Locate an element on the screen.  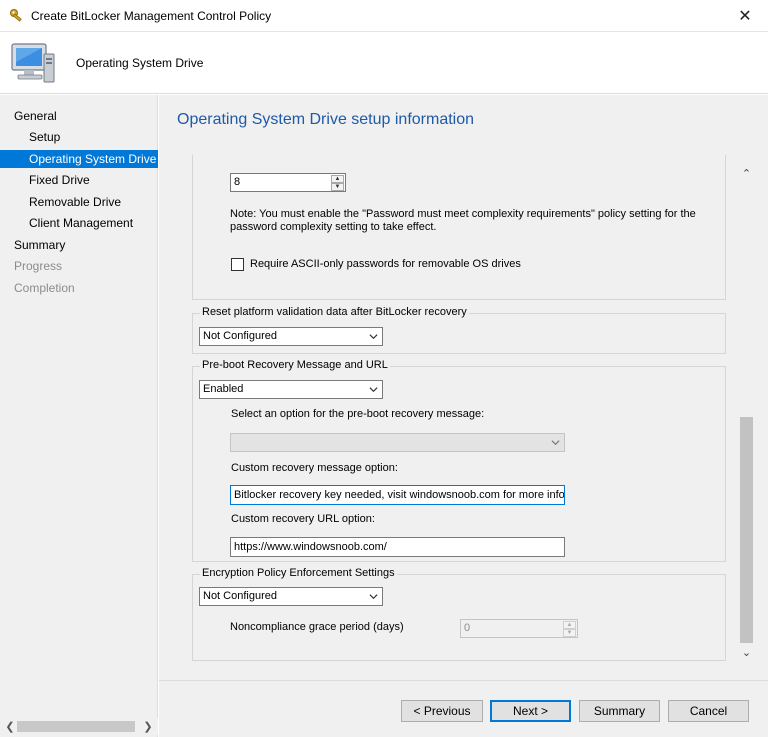
sidebar-item-fixed-drive: Fixed Drive is located at coordinates (79, 180).